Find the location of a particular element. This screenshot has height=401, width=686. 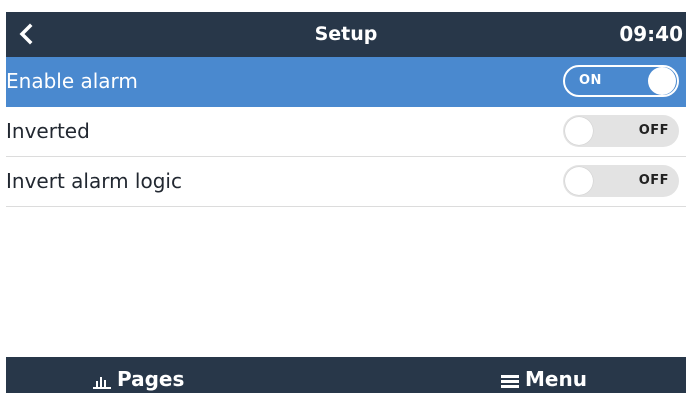

menu-button: Menu is located at coordinates (544, 375).